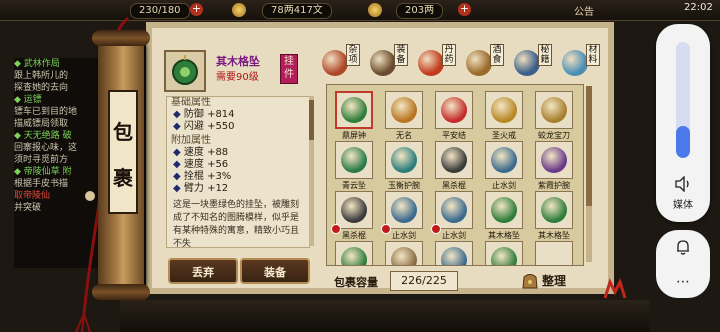  I want to click on selected-item-icon-frame, so click(185, 71).